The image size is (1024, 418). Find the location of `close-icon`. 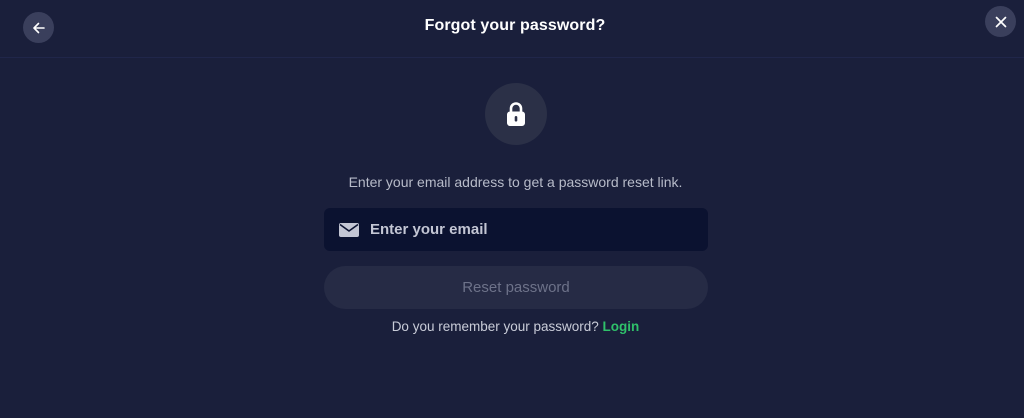

close-icon is located at coordinates (1000, 21).